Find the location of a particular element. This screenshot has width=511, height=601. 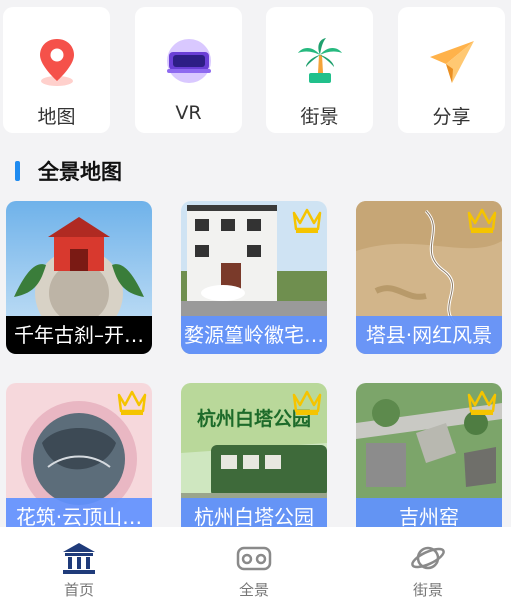

shortcut-map: 地图 is located at coordinates (56, 70).